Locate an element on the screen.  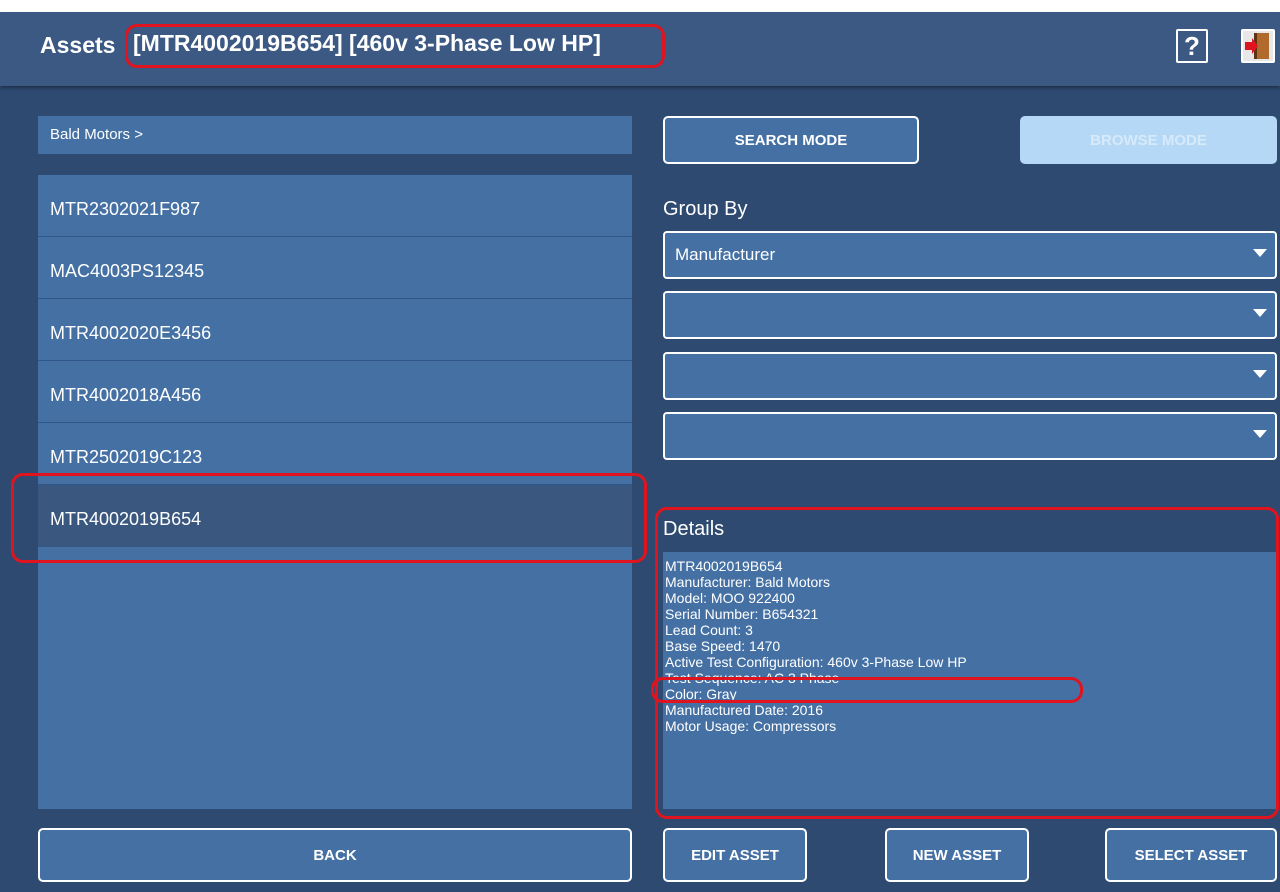
details-line: Motor Usage: Compressors is located at coordinates (751, 726).